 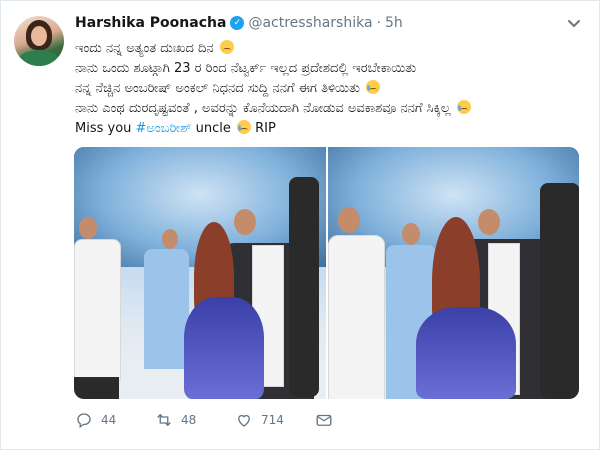 I want to click on verified-badge-icon: ✓, so click(x=237, y=23).